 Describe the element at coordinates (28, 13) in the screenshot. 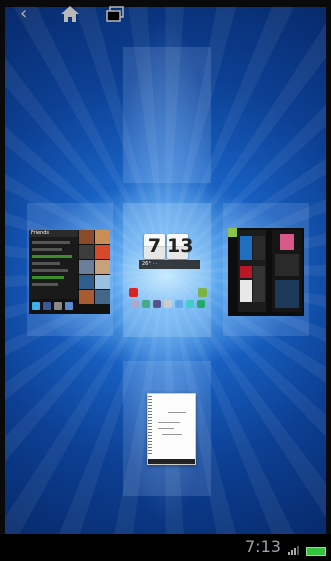

I see `back-button: ‹` at that location.